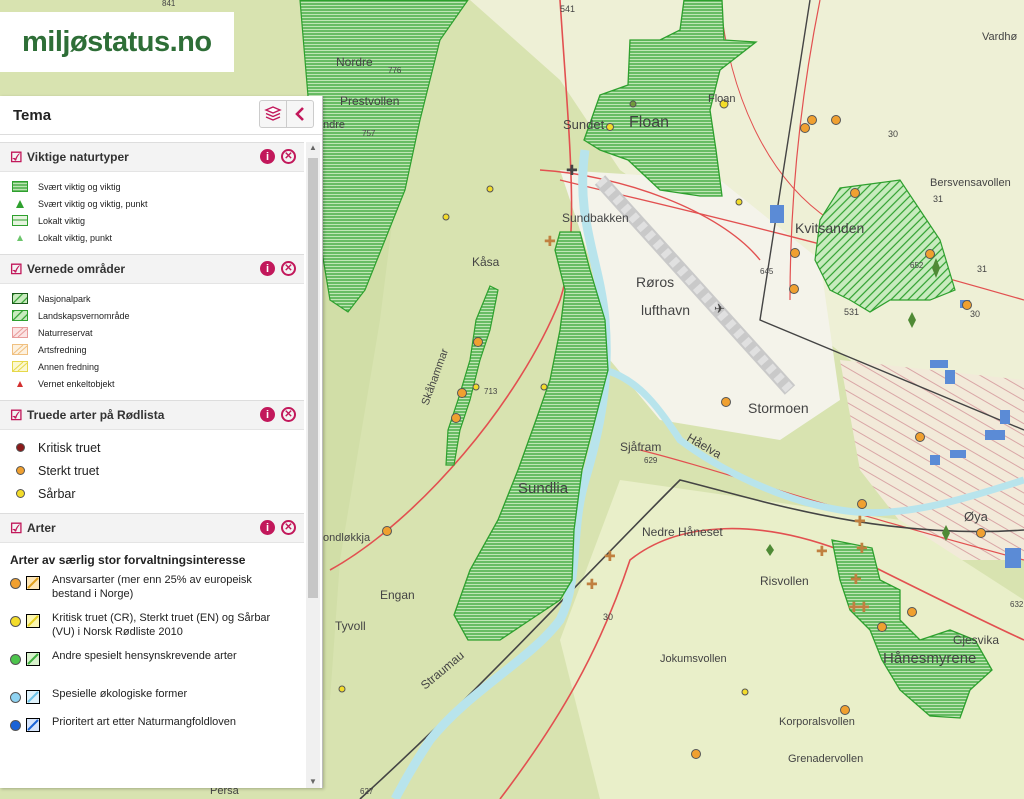 Image resolution: width=1024 pixels, height=799 pixels. I want to click on logo: miljøstatus.no, so click(117, 42).